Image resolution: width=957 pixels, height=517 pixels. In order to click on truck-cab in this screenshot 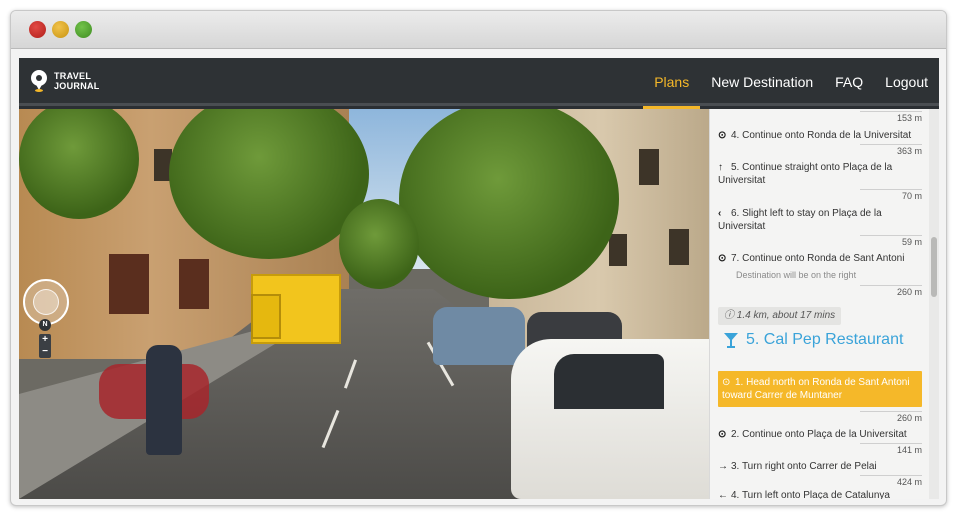, I will do `click(266, 316)`.